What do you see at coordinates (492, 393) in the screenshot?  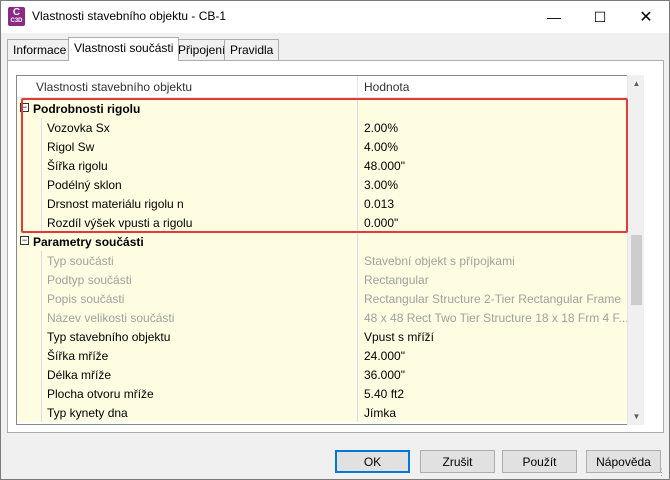 I see `property-value: 5.40 ft2` at bounding box center [492, 393].